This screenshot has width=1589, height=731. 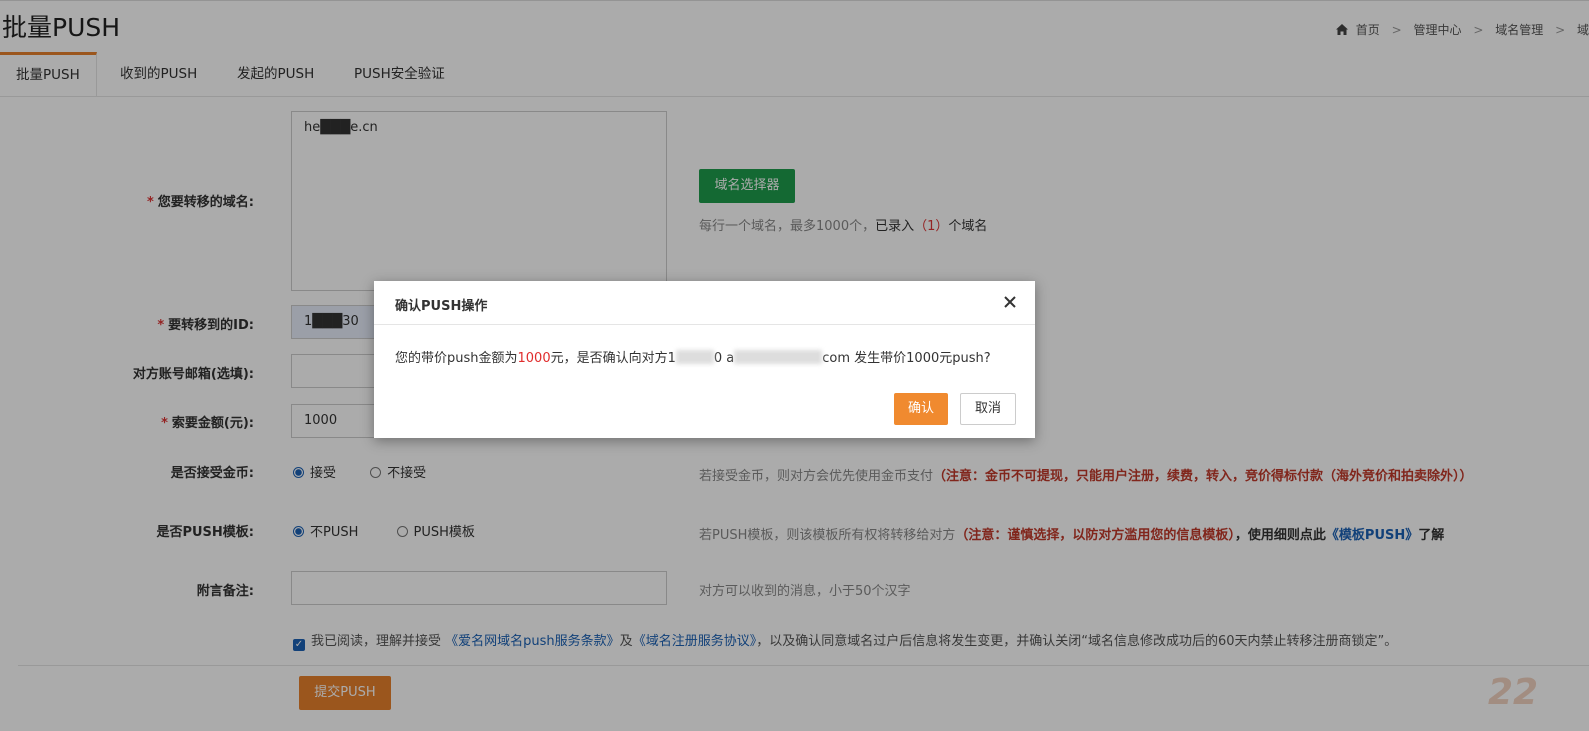 What do you see at coordinates (704, 303) in the screenshot?
I see `dialog-header: 确认PUSH操作` at bounding box center [704, 303].